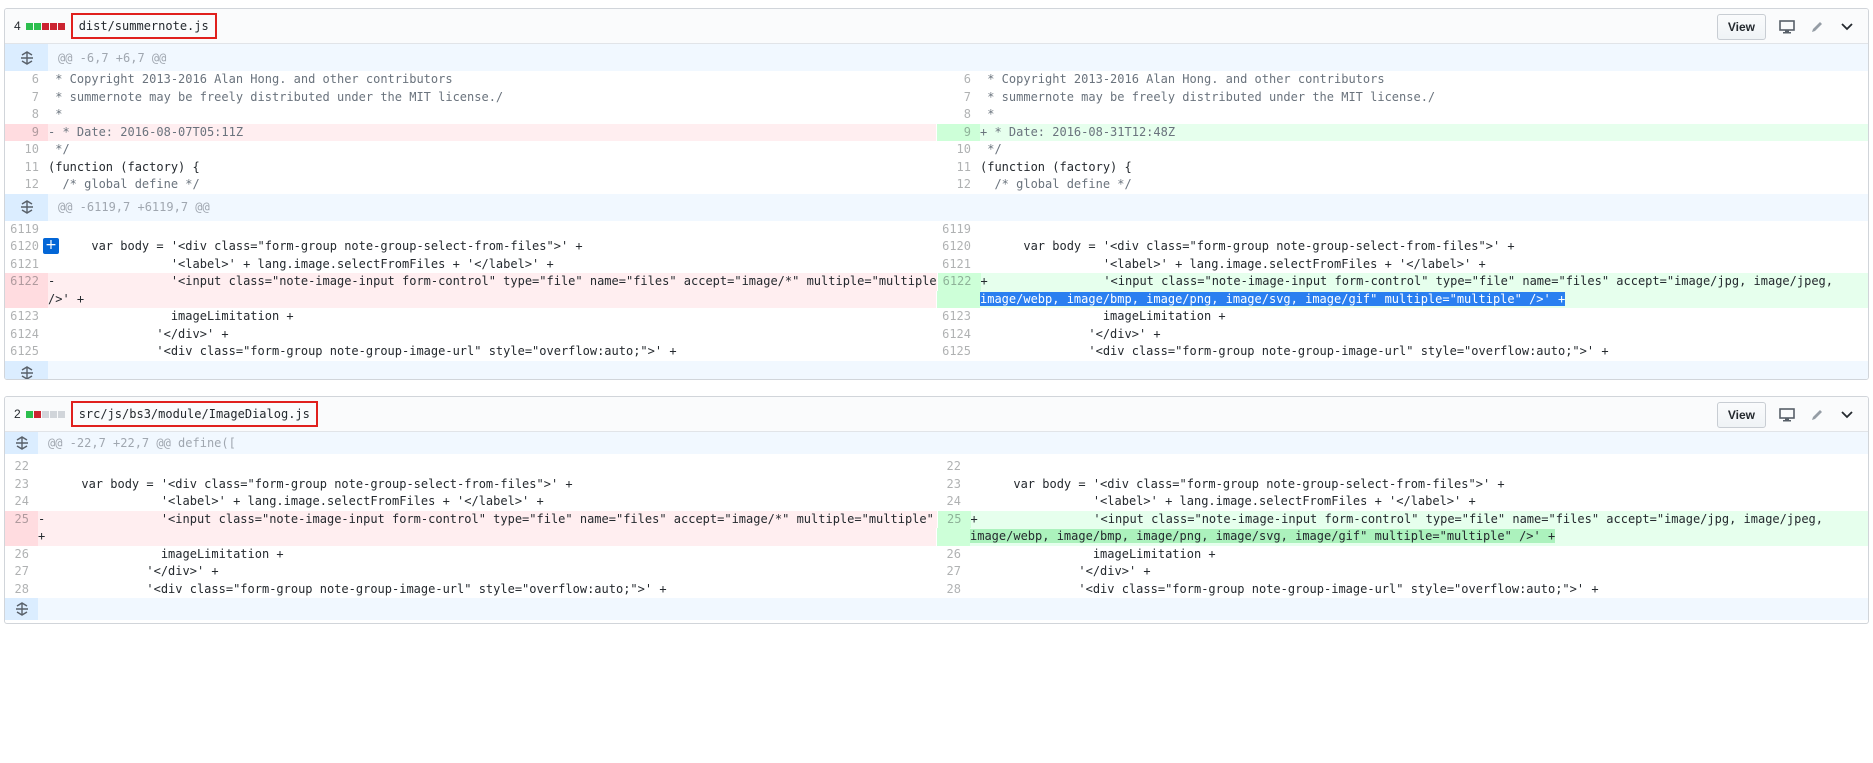 The image size is (1873, 763). I want to click on diff-side: 8 *, so click(1402, 115).